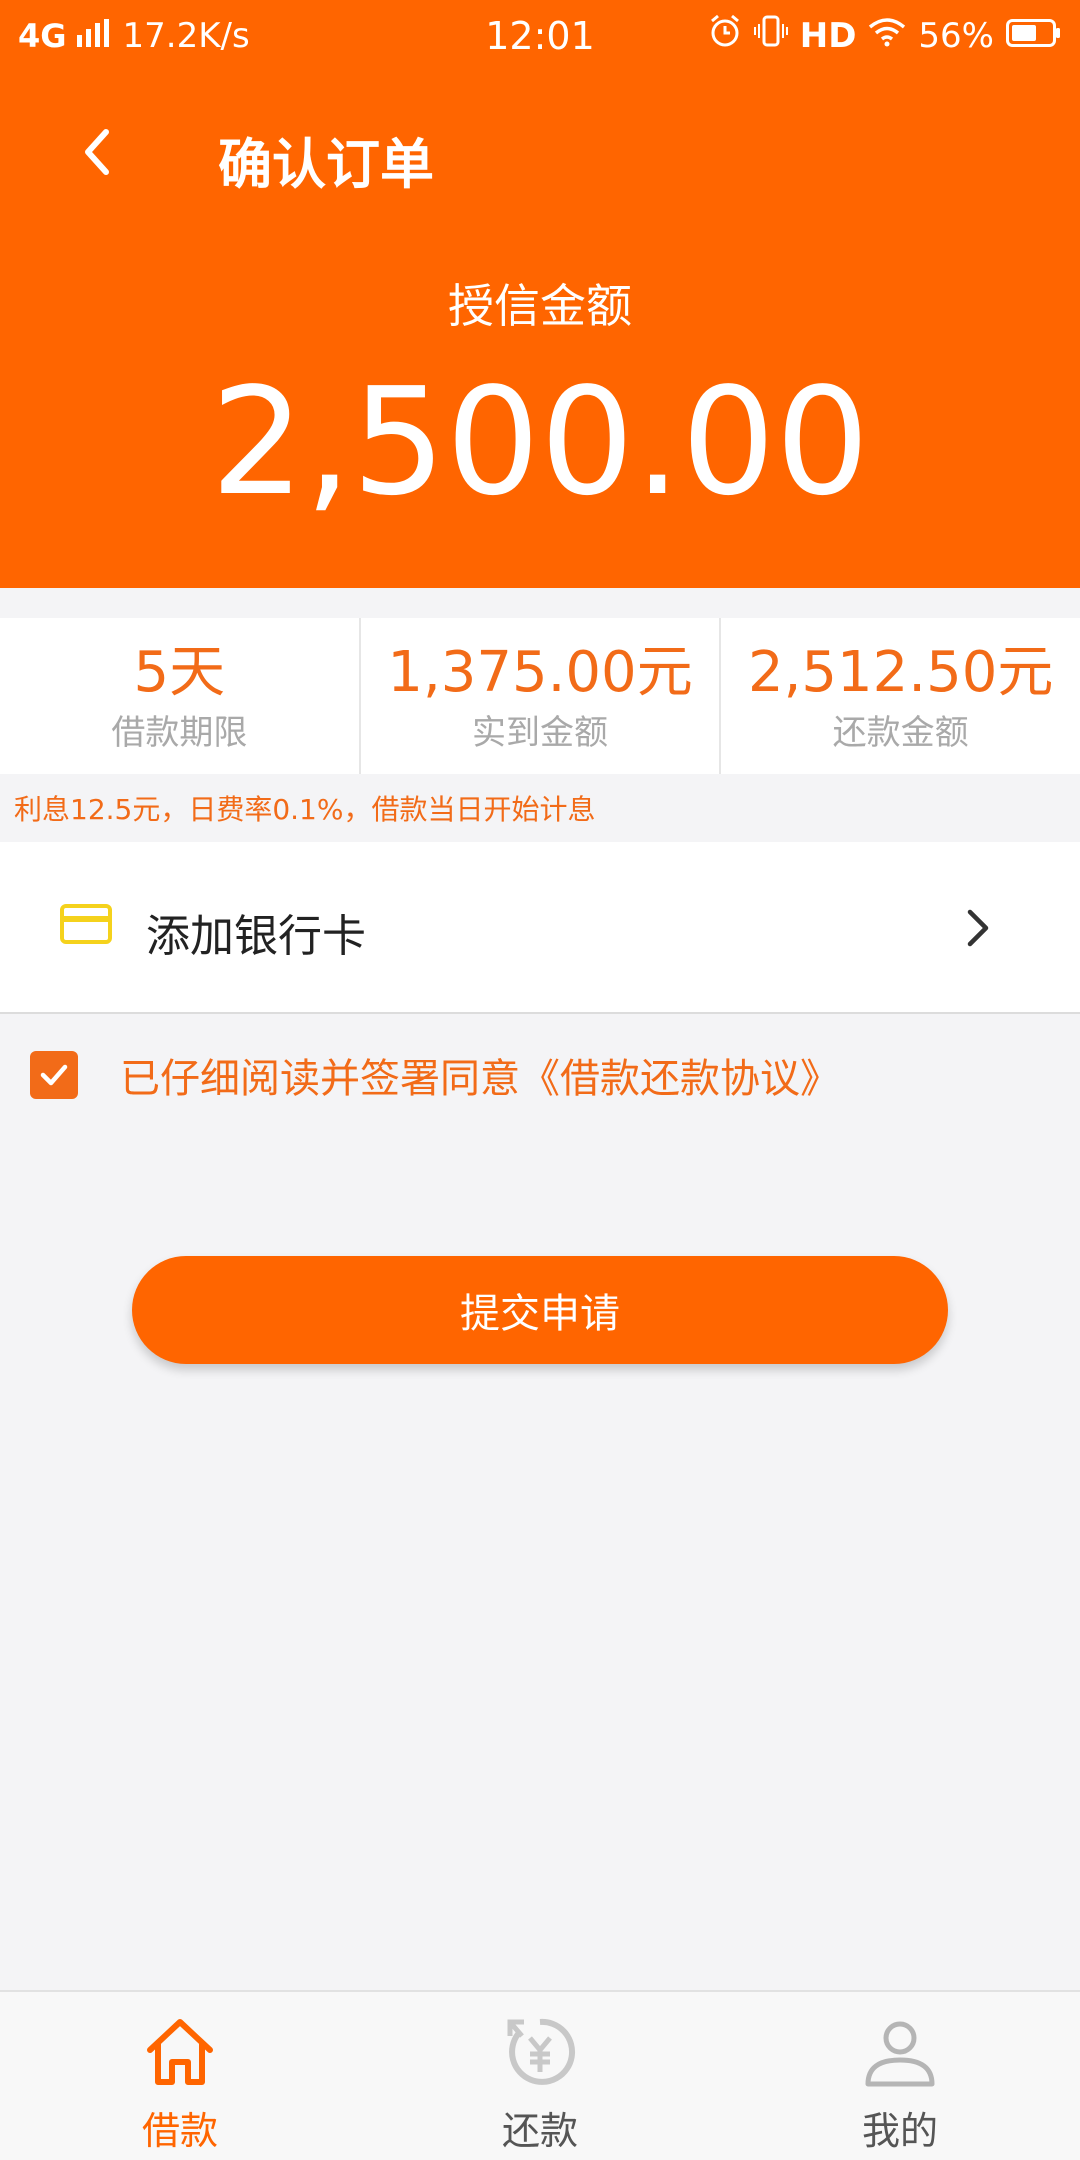 The height and width of the screenshot is (2160, 1080). I want to click on chevron-right-icon, so click(978, 928).